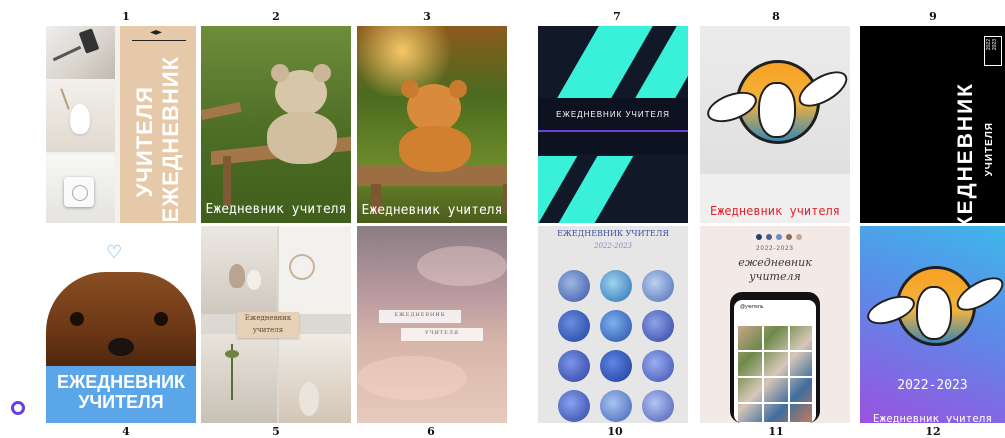  Describe the element at coordinates (420, 315) in the screenshot. I see `cover6-title-line1: ЕЖЕДНЕВНИК` at that location.